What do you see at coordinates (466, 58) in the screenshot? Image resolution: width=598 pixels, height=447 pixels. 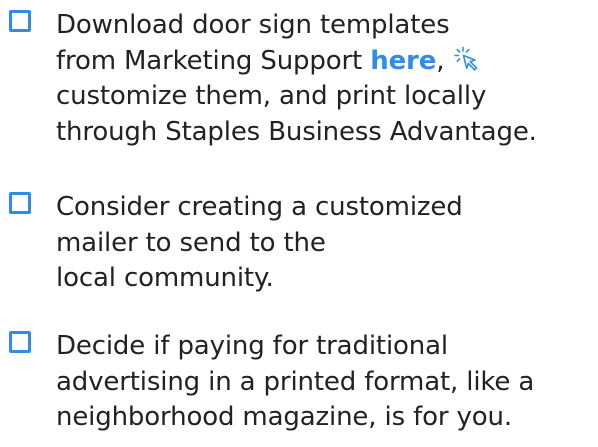 I see `cursor-click-icon` at bounding box center [466, 58].